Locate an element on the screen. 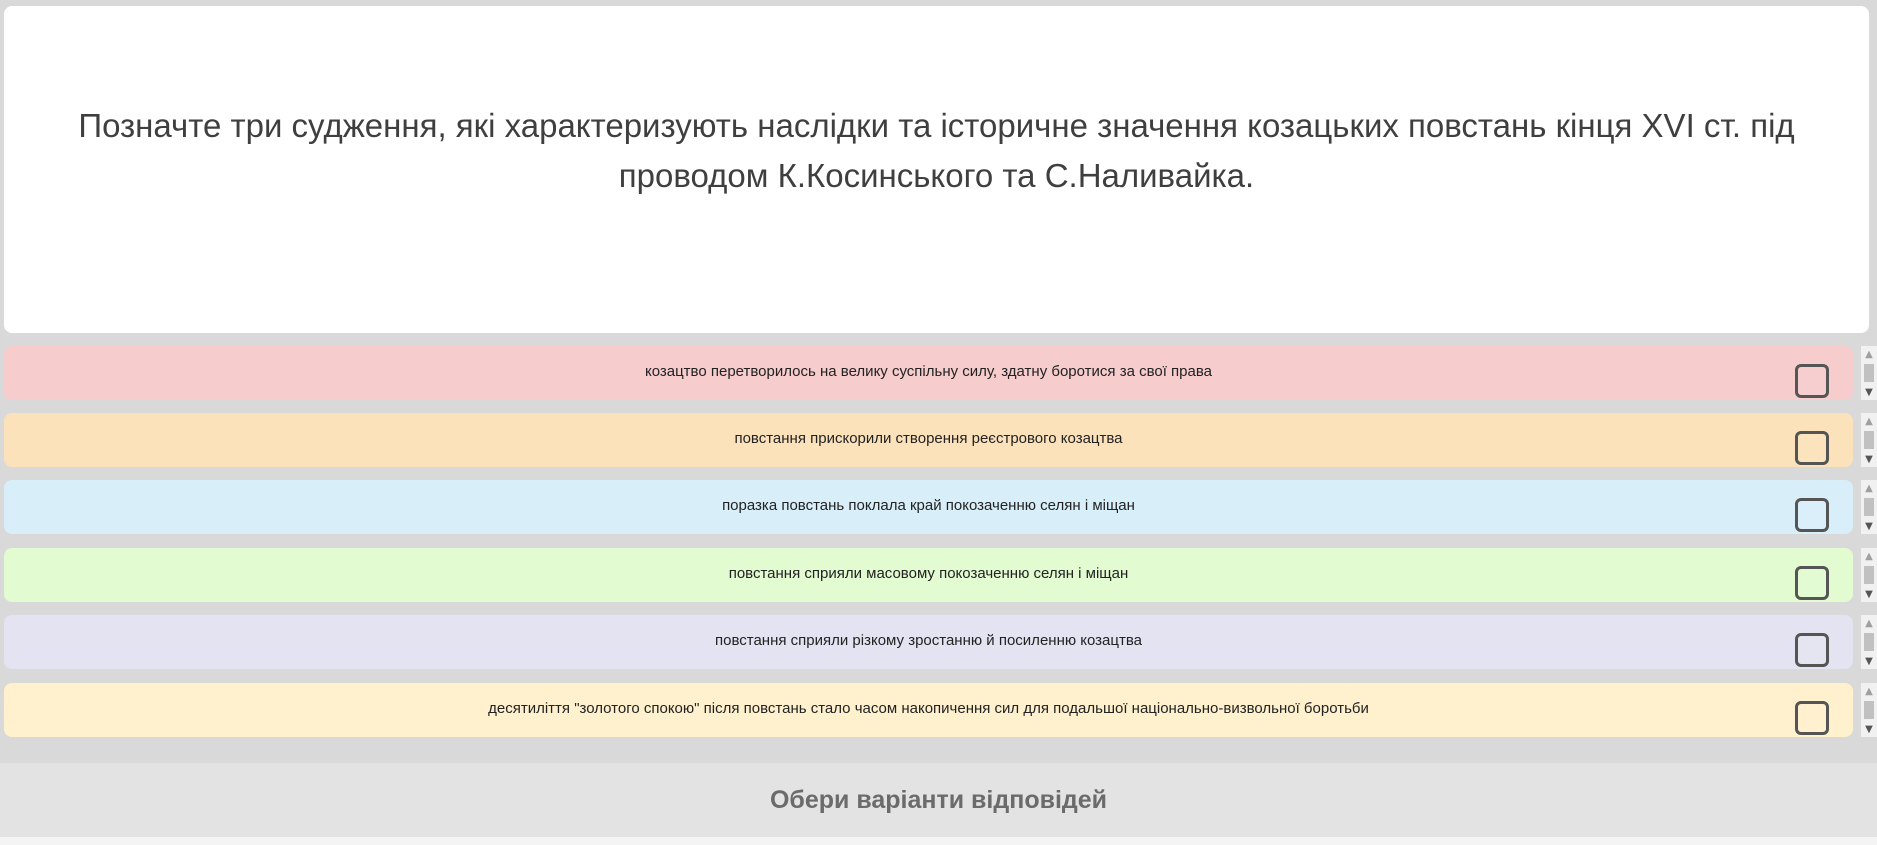  submit-answers-button: Обери варіанти відповідей is located at coordinates (938, 800).